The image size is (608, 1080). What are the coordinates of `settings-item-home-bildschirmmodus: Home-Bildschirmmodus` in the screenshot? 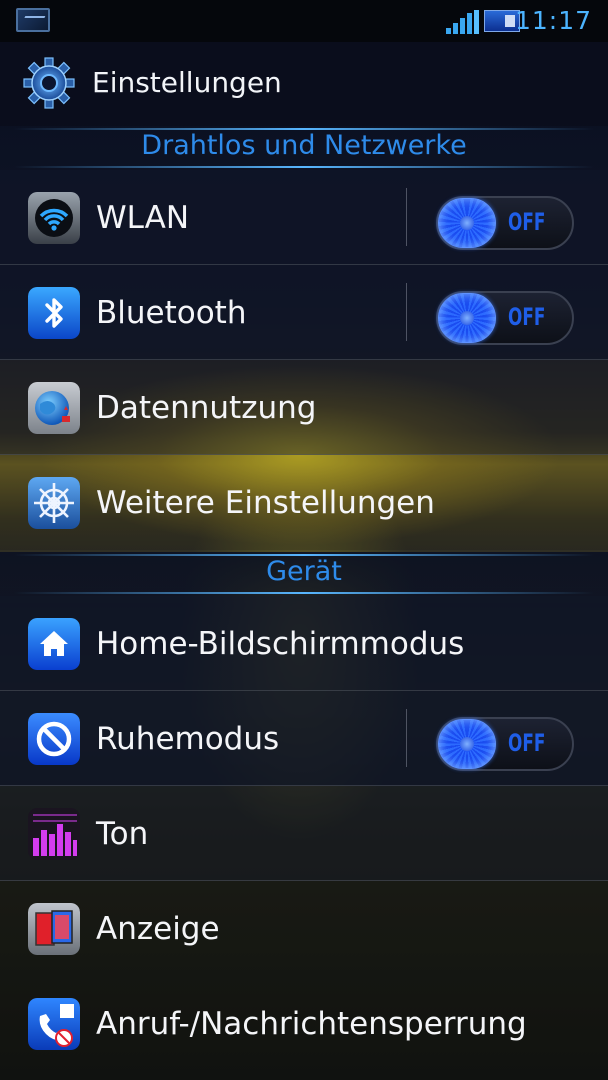 It's located at (304, 643).